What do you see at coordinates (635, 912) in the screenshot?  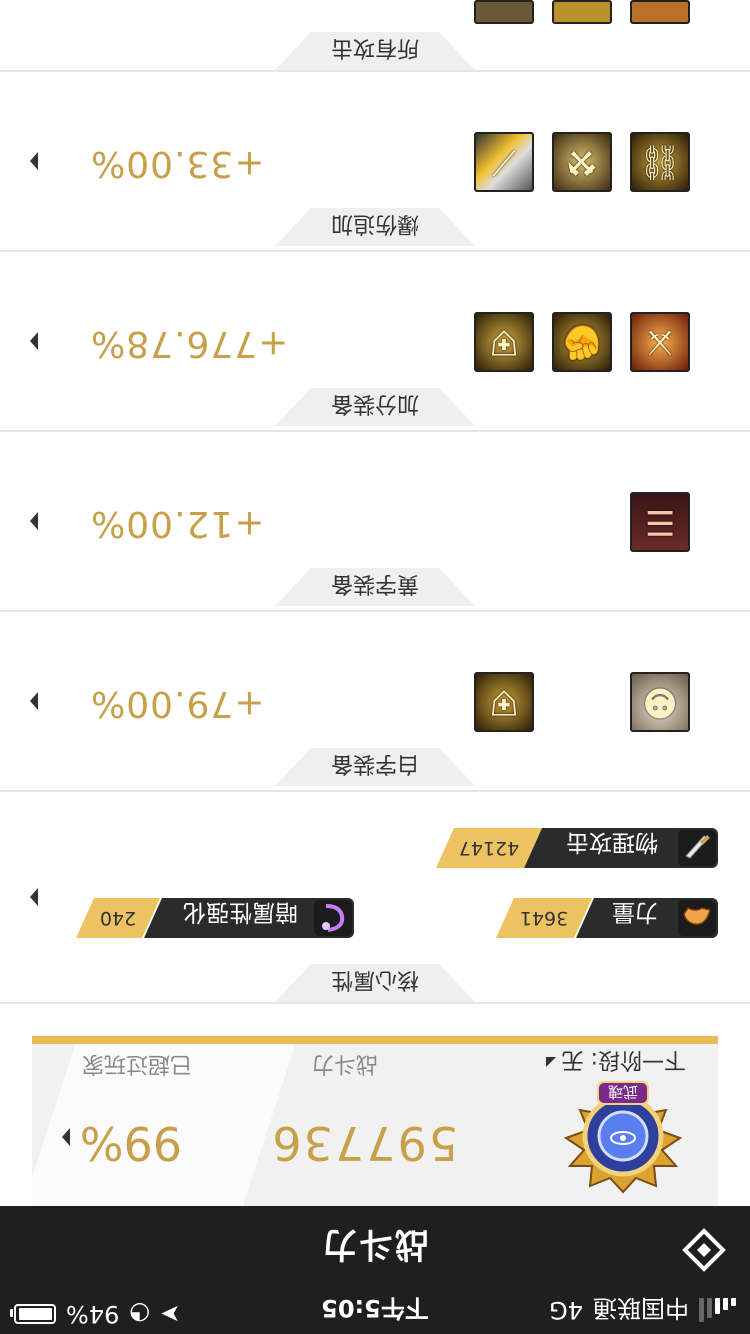 I see `attr-name: 力量` at bounding box center [635, 912].